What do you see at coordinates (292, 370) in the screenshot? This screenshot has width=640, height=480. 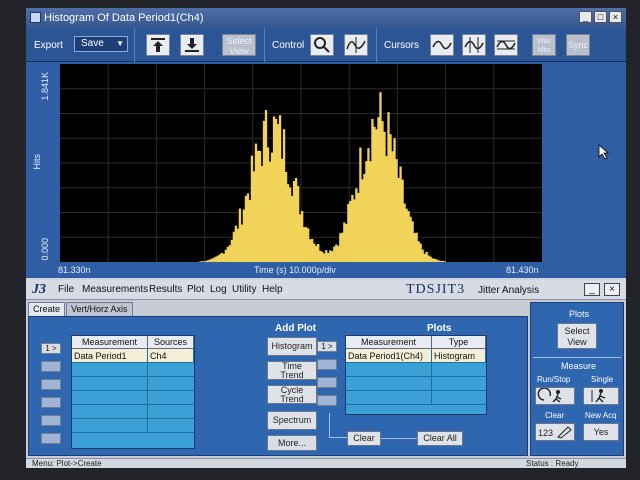 I see `time-trend-button: Time Trend` at bounding box center [292, 370].